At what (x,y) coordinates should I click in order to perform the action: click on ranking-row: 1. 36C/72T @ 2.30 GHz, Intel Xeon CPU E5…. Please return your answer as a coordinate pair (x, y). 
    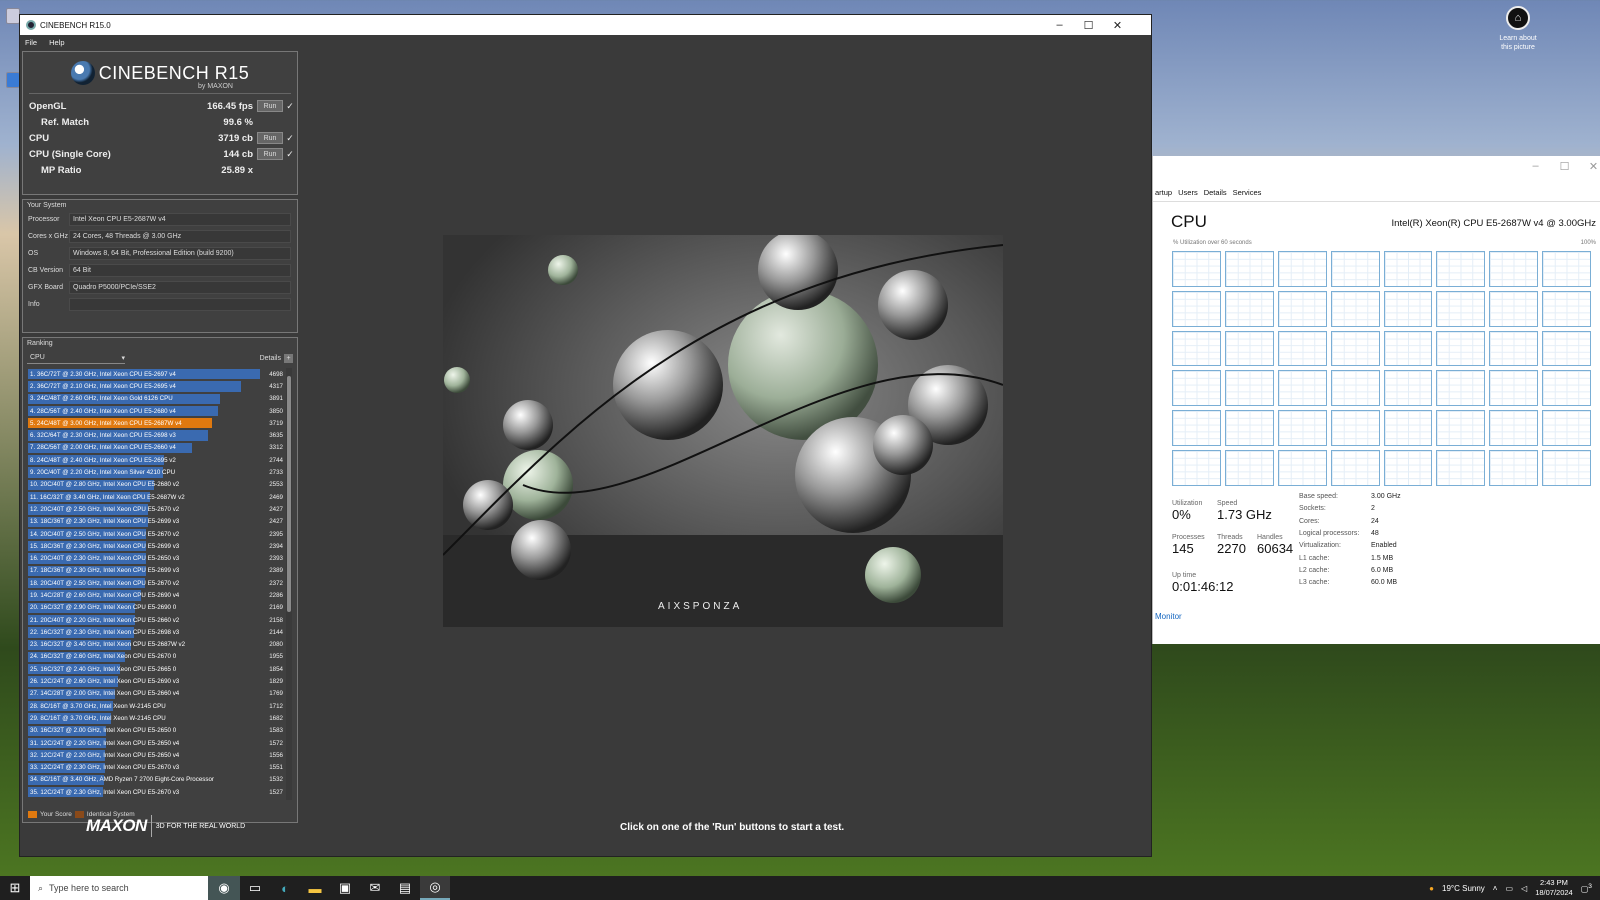
    Looking at the image, I should click on (155, 374).